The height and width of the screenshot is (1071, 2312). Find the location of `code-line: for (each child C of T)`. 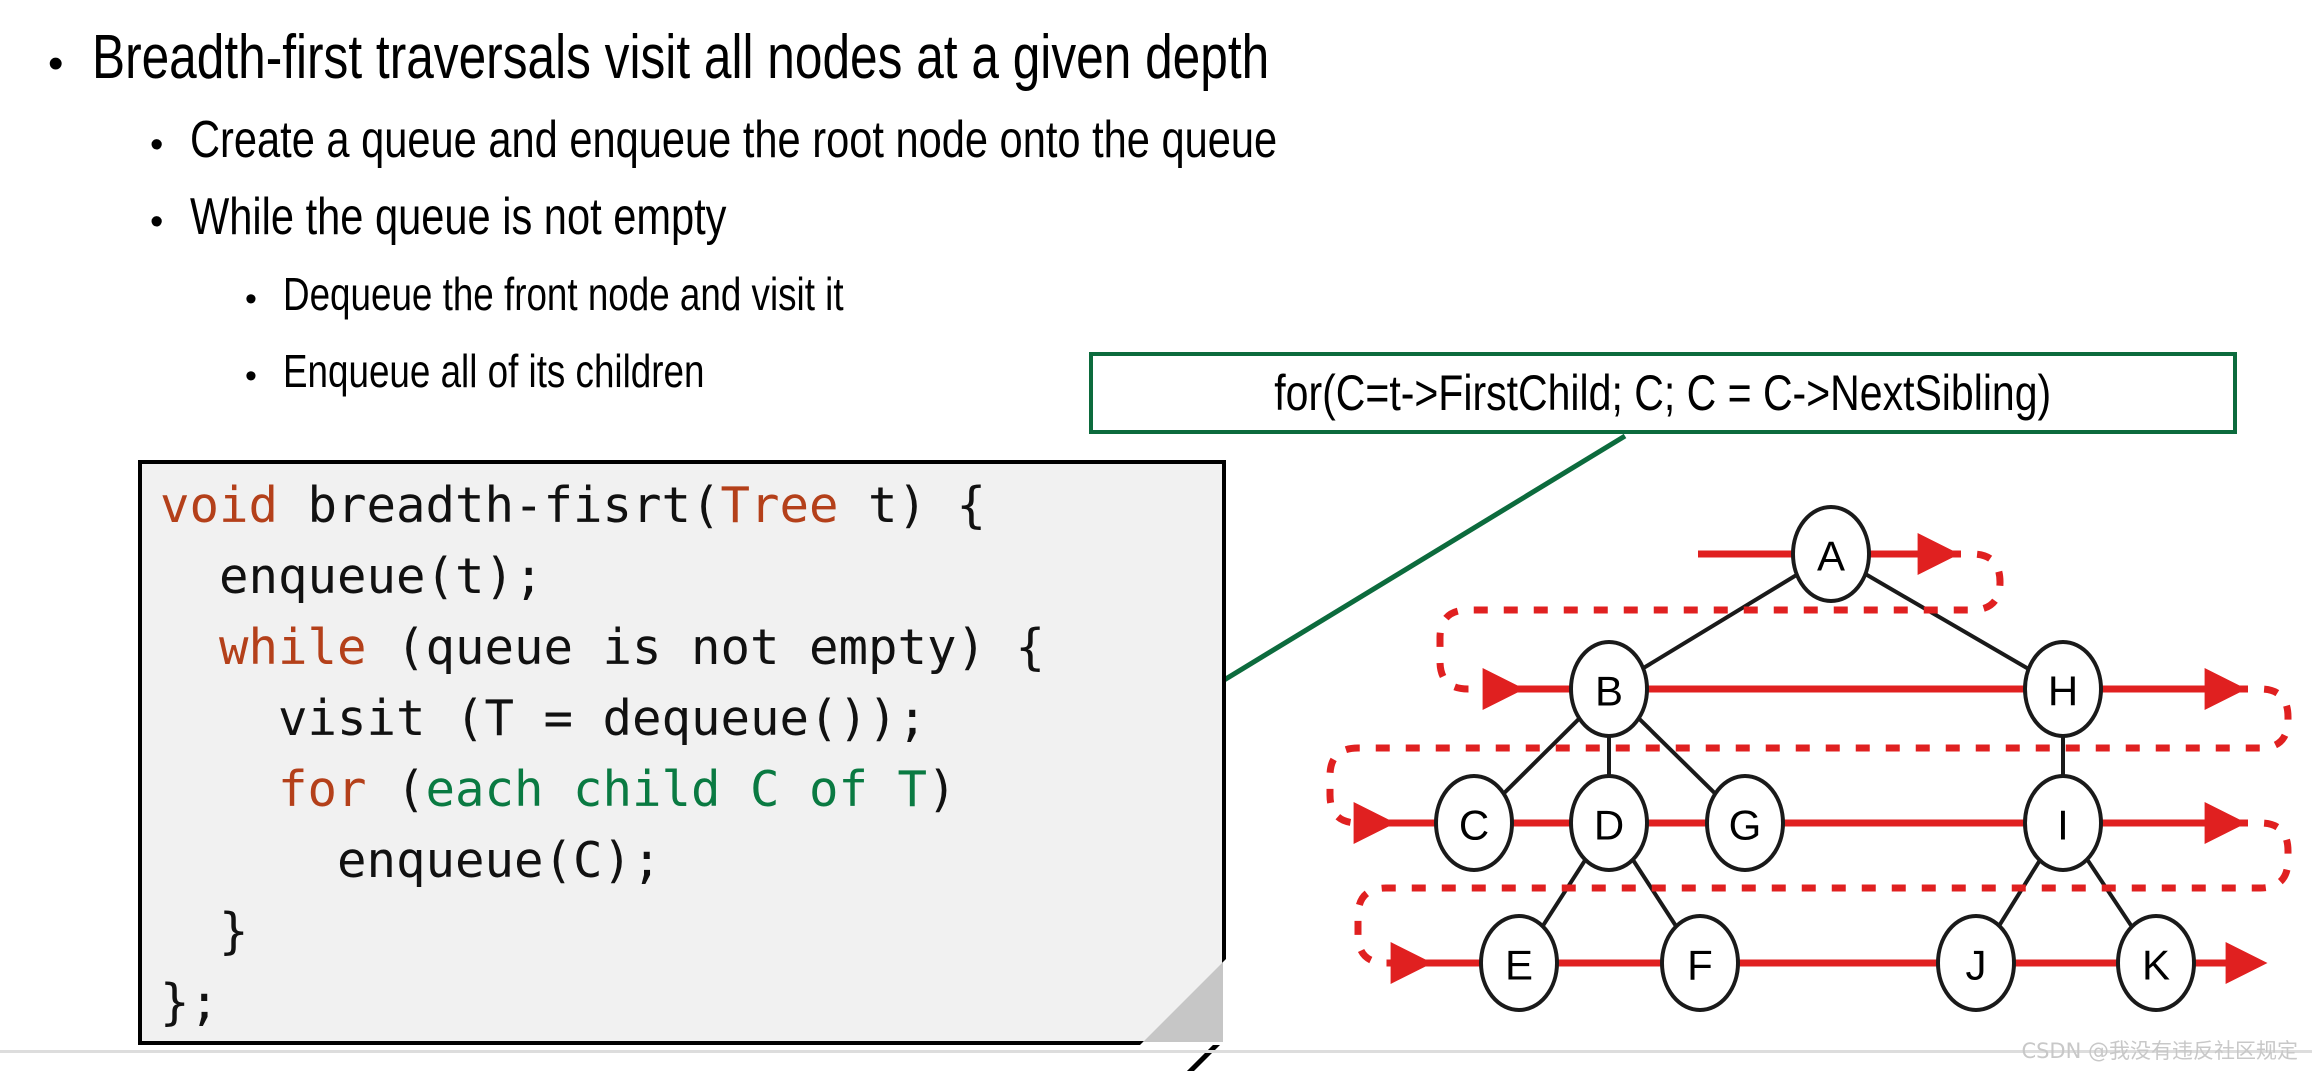

code-line: for (each child C of T) is located at coordinates (691, 789).